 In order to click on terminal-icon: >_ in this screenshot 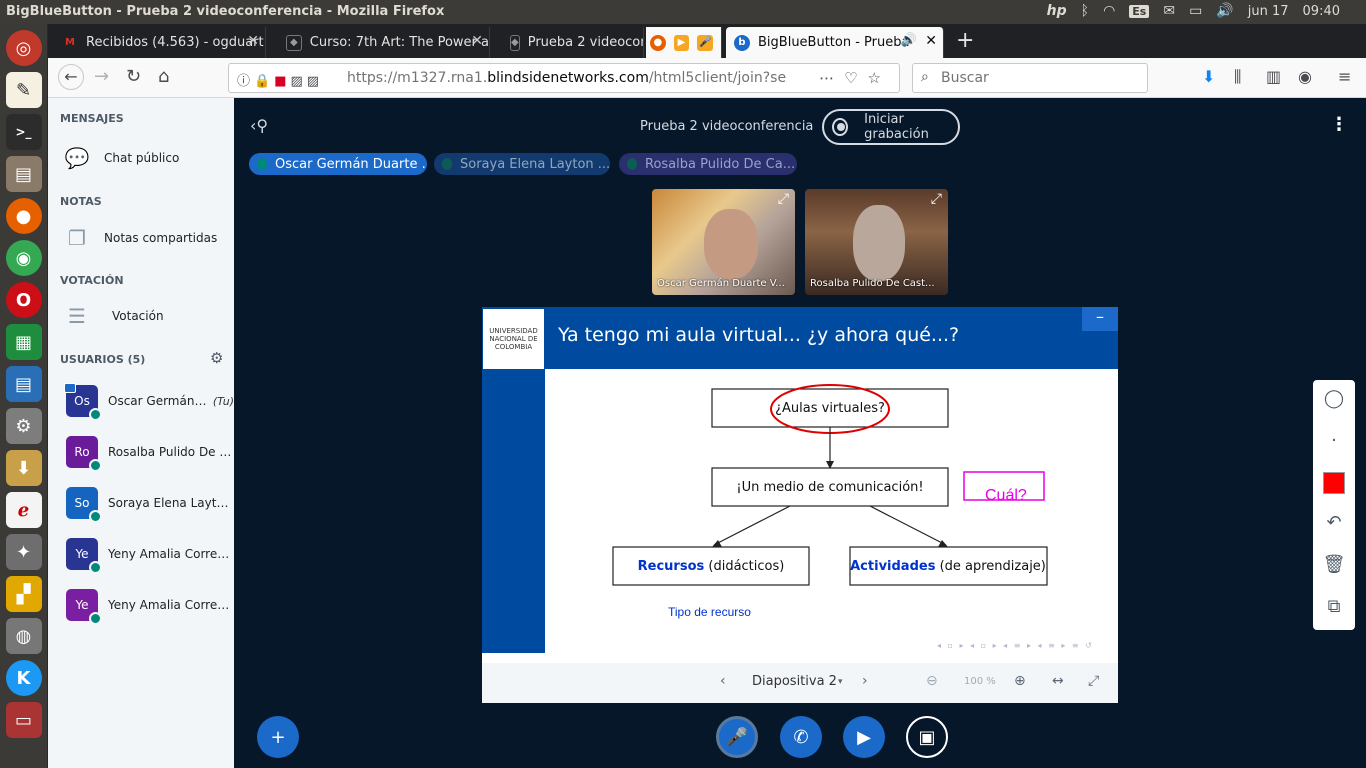, I will do `click(23, 132)`.